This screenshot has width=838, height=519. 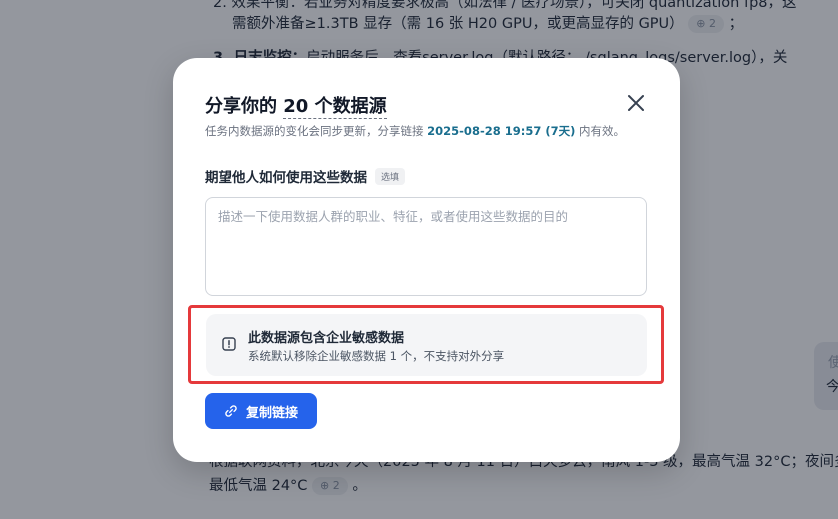 I want to click on notice-title: 此数据源包含企业敏感数据, so click(x=326, y=338).